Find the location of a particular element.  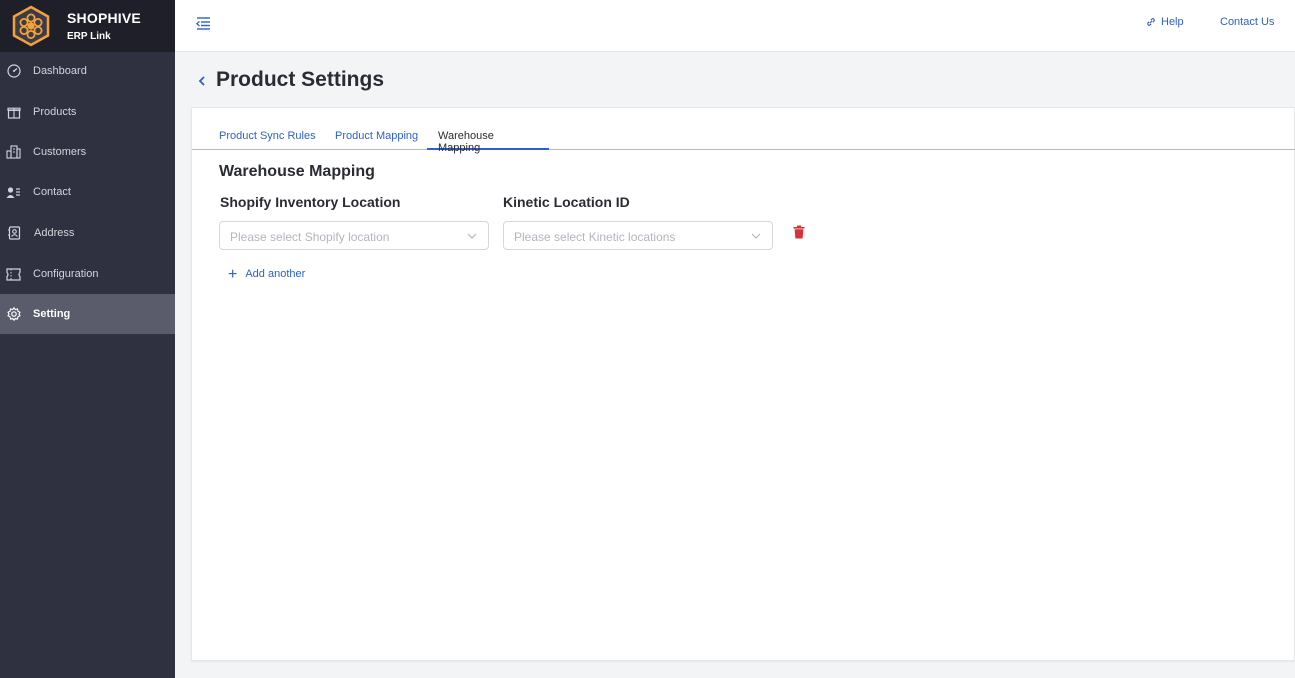

building-icon is located at coordinates (13, 152).